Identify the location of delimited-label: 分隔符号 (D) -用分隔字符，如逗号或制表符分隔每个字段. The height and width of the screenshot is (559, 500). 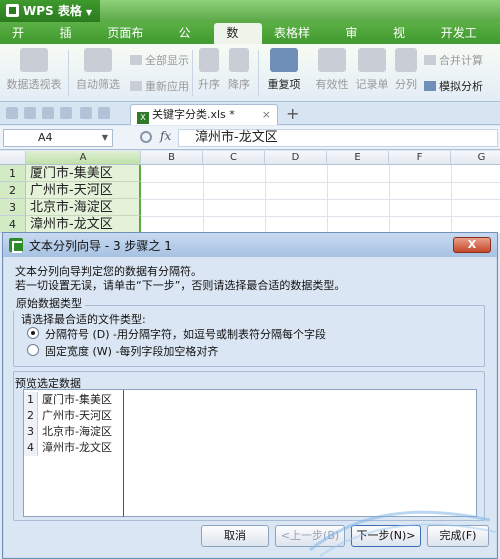
(185, 334).